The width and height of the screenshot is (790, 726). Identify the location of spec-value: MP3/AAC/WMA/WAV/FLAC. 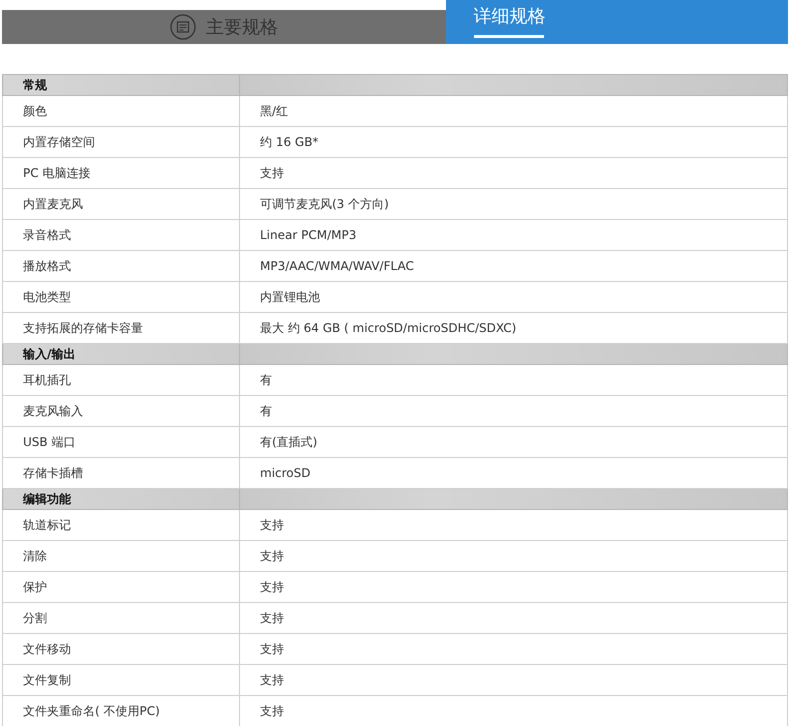
(514, 266).